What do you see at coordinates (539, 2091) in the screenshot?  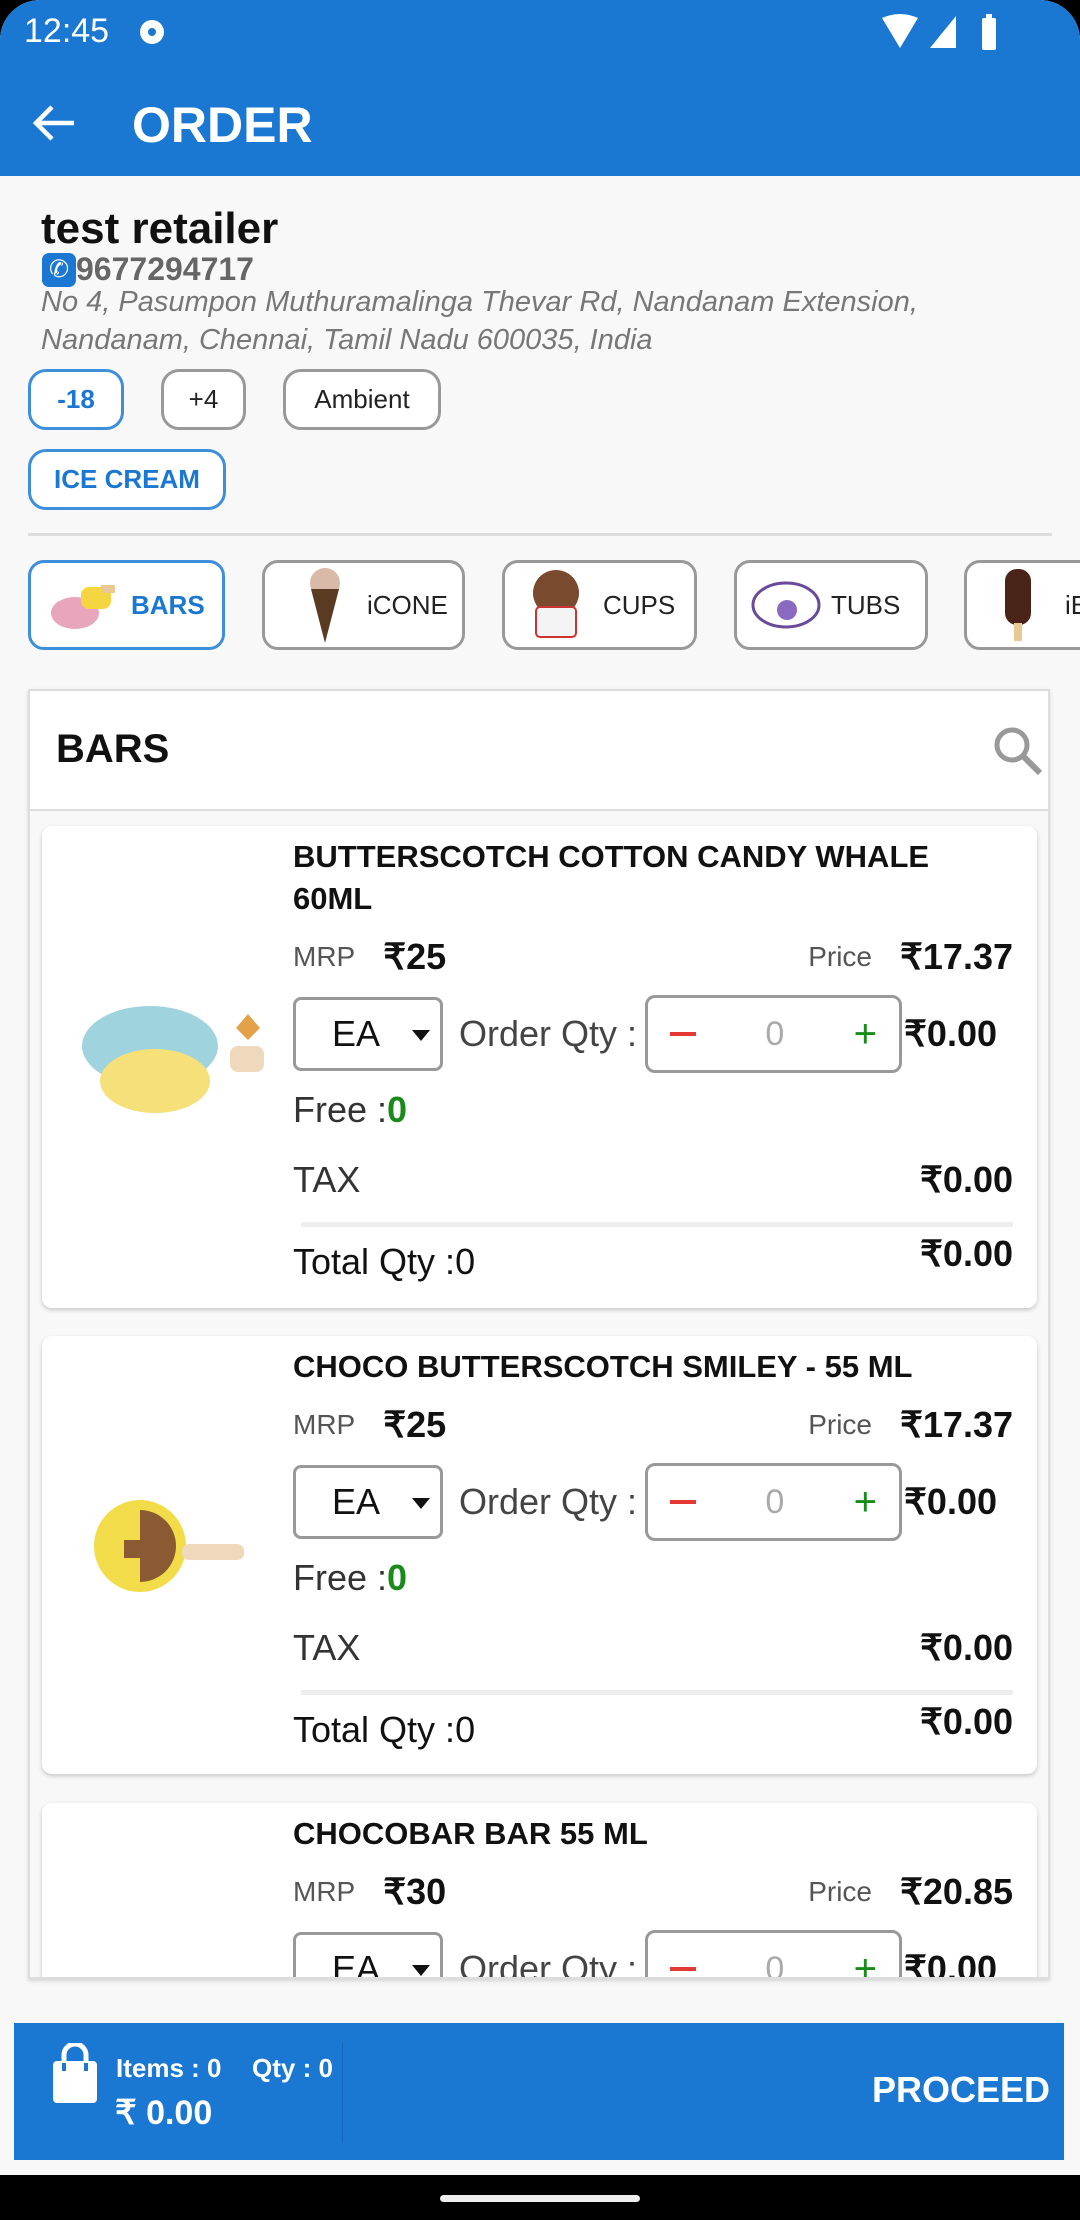 I see `cart-summary-bar: Items : 0 Qty : 0 ₹ 0.00 PROCEED` at bounding box center [539, 2091].